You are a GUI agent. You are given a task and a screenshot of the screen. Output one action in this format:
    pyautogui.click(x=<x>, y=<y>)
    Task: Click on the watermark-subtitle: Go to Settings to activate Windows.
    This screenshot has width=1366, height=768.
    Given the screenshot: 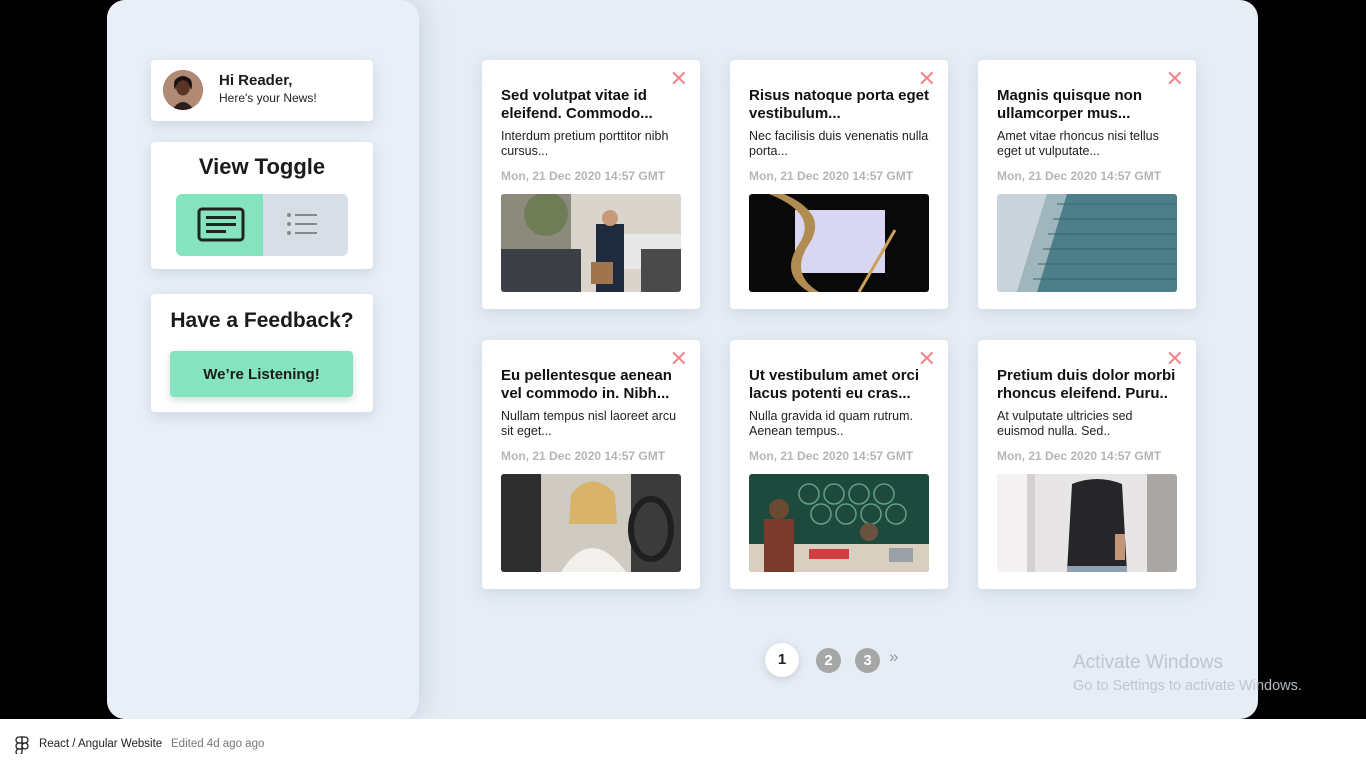 What is the action you would take?
    pyautogui.click(x=1187, y=686)
    